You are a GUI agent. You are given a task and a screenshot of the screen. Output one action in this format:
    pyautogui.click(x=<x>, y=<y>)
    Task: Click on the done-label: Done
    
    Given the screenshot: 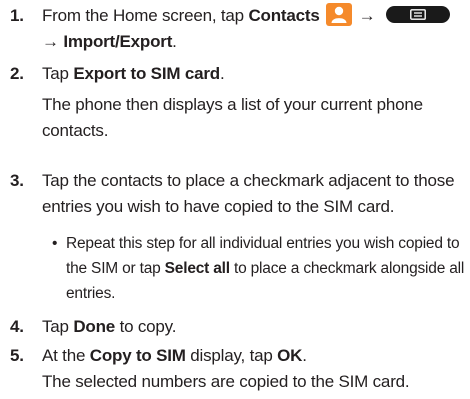 What is the action you would take?
    pyautogui.click(x=94, y=326)
    